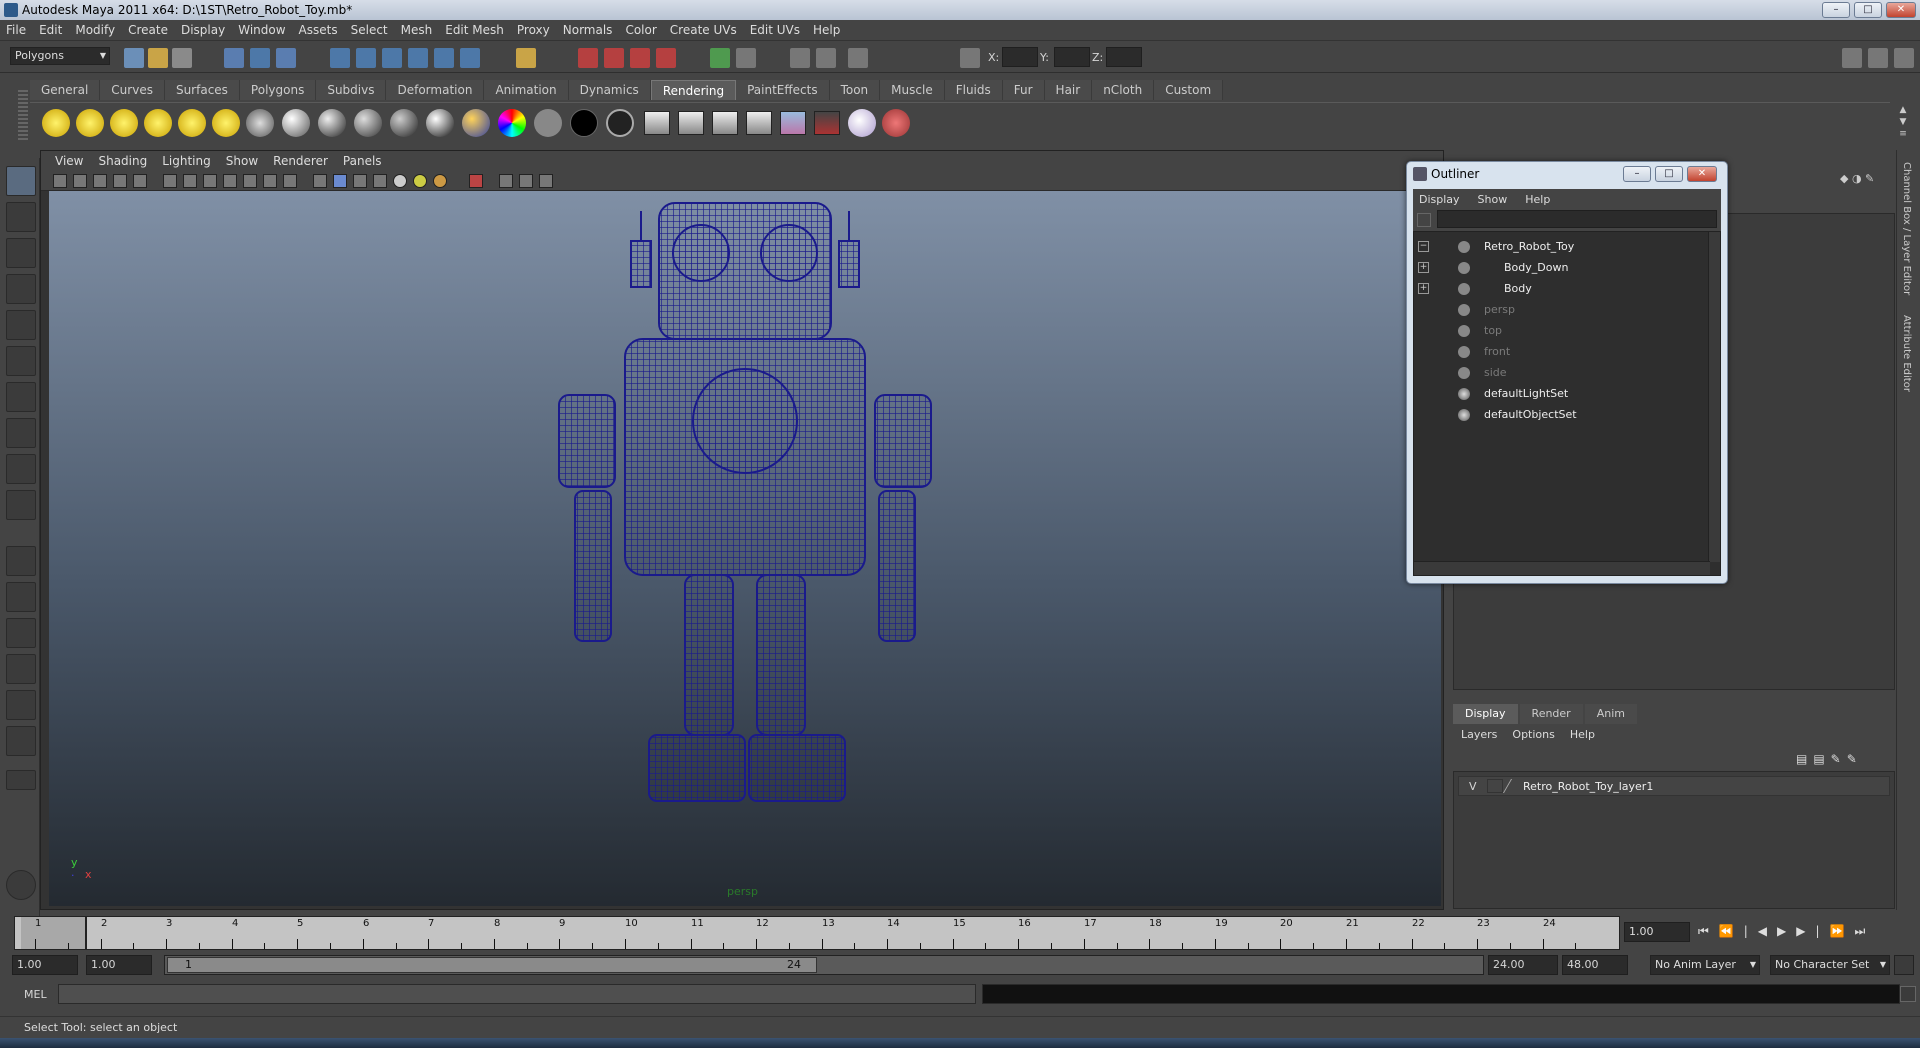 The height and width of the screenshot is (1048, 1920). Describe the element at coordinates (826, 58) in the screenshot. I see `layout-two-icon` at that location.